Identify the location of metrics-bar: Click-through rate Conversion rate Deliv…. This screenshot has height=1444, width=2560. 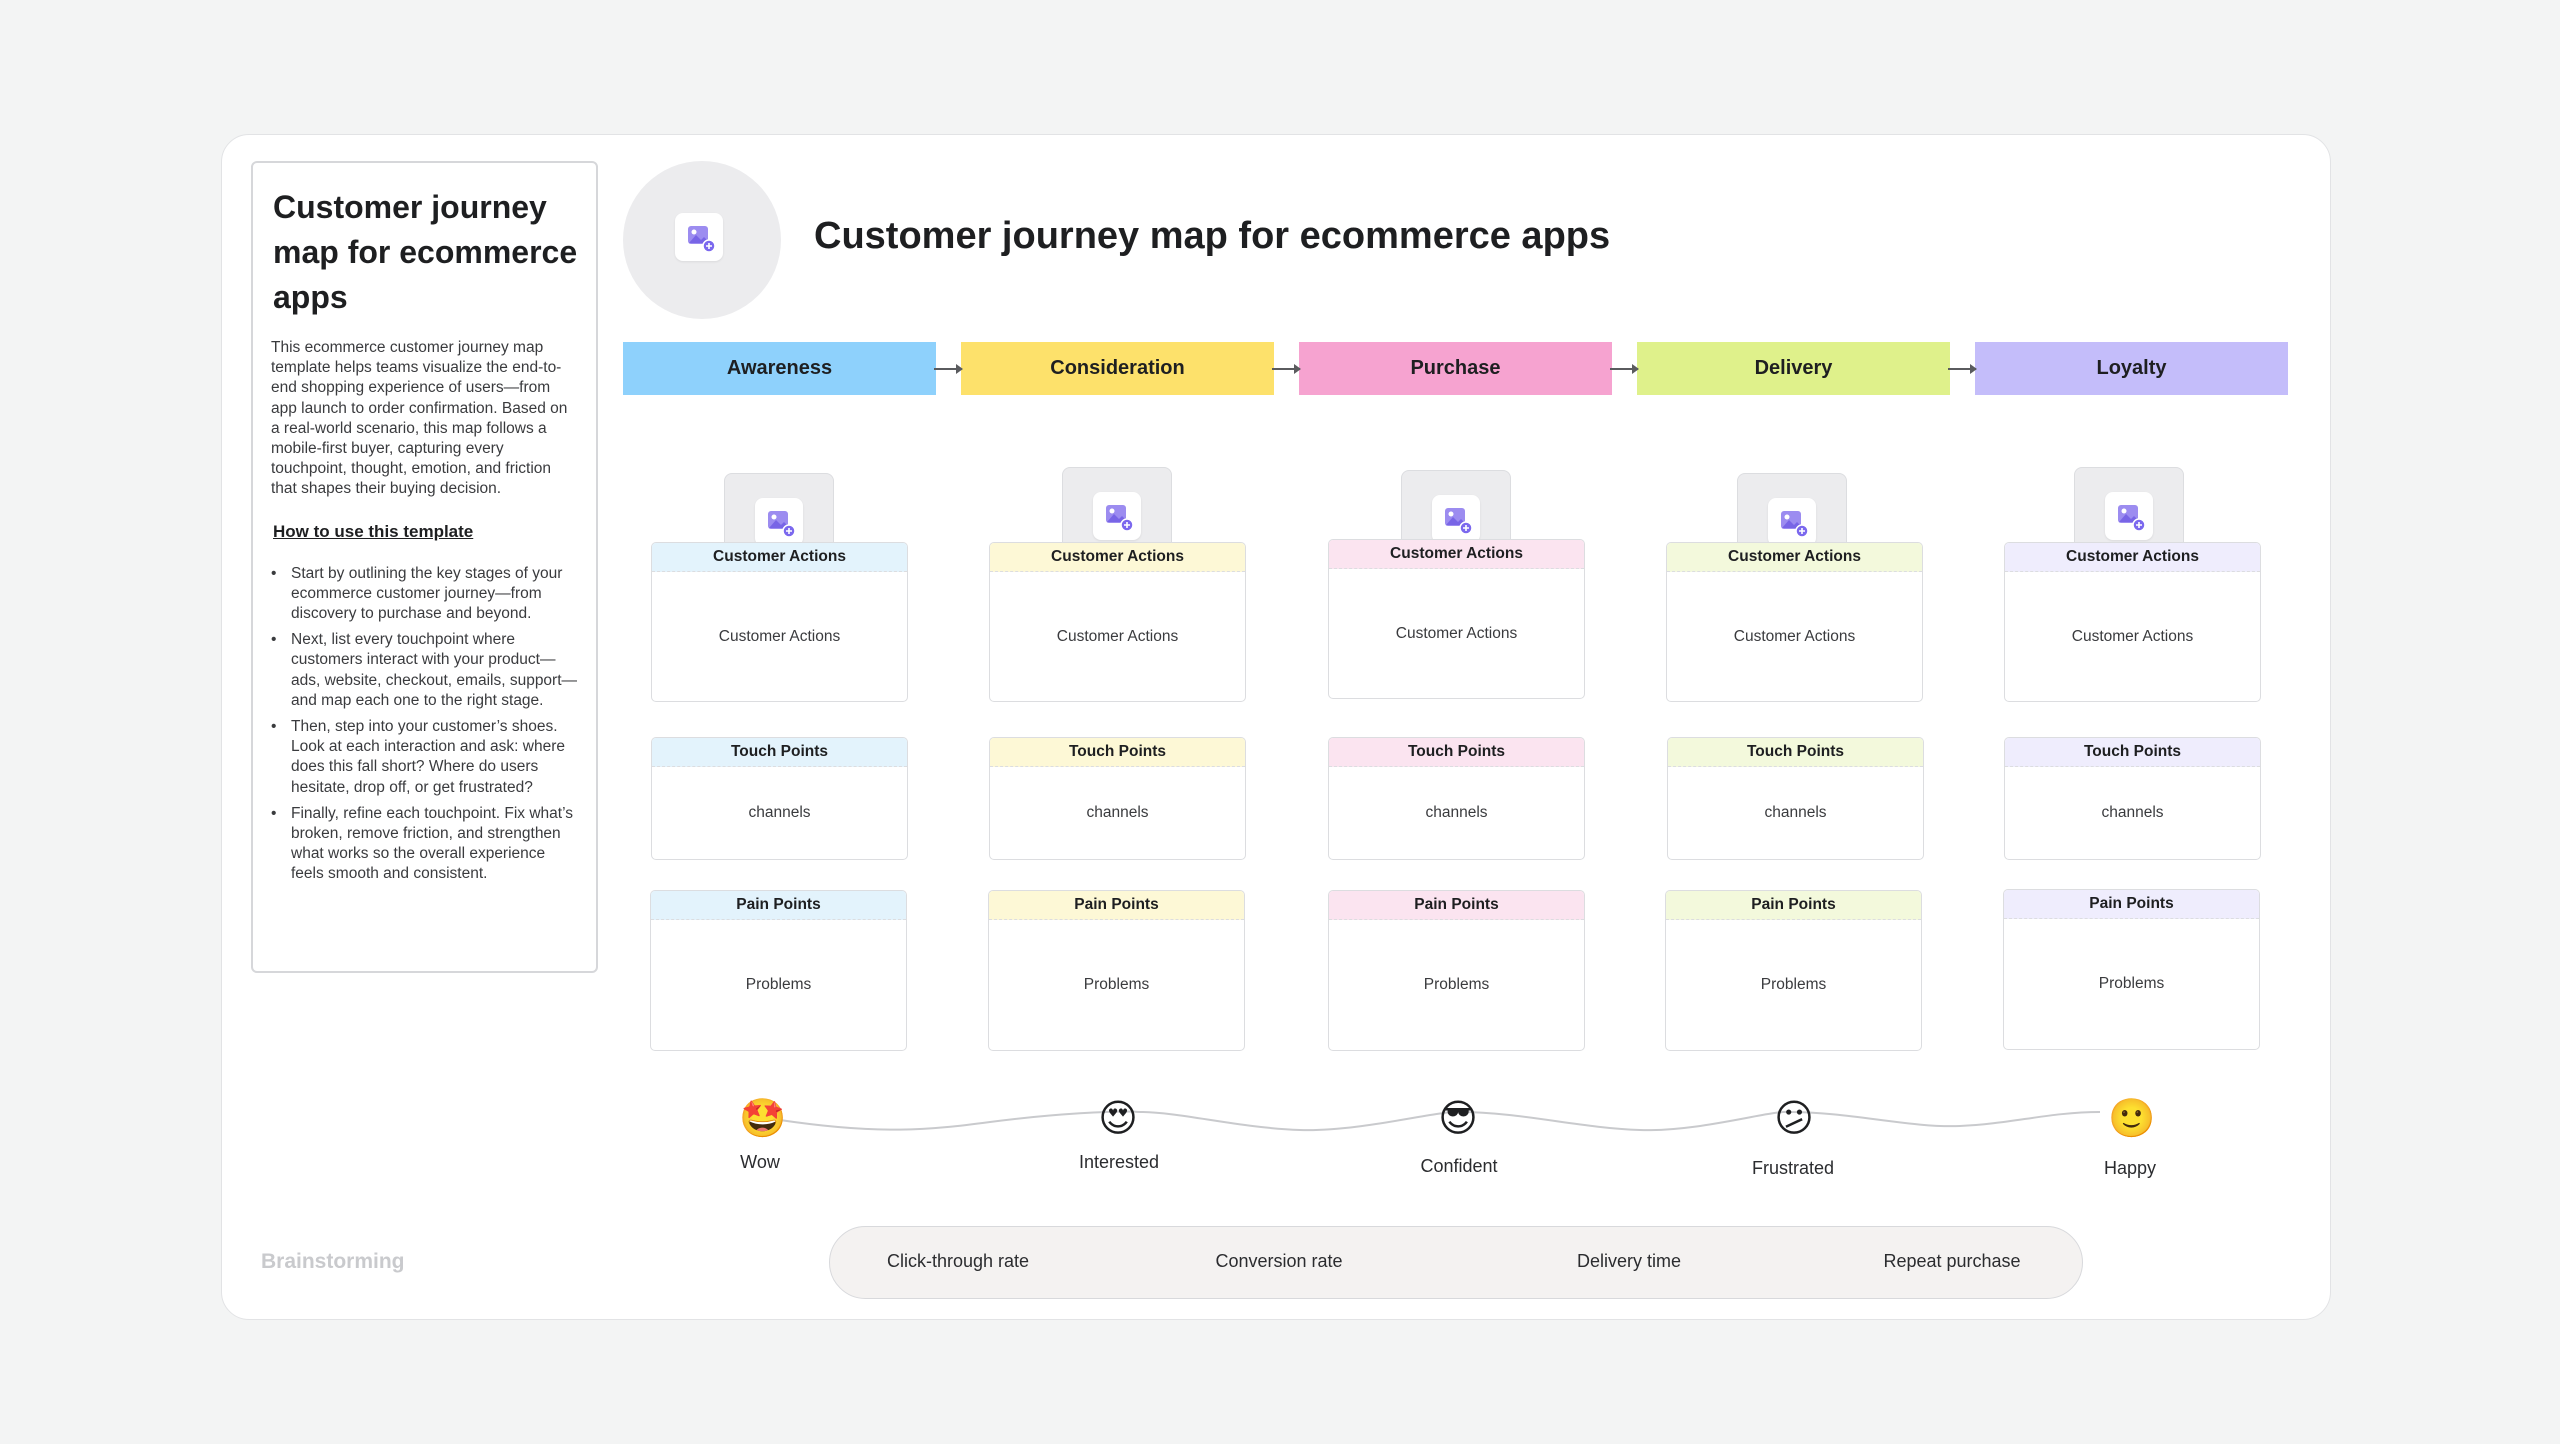
(1456, 1262).